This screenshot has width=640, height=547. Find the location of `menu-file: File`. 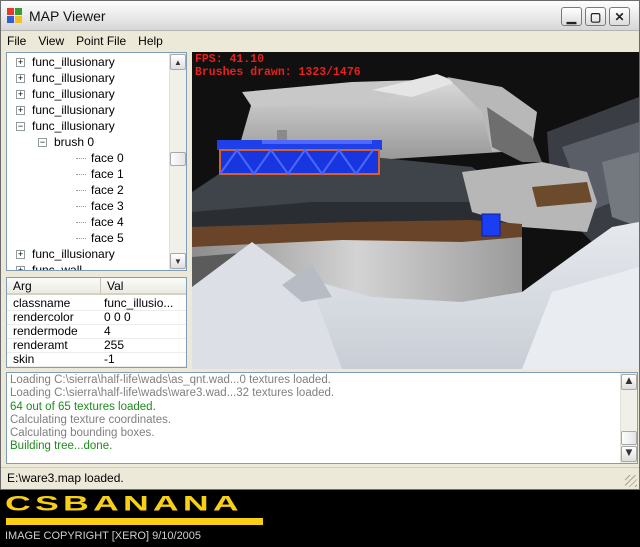

menu-file: File is located at coordinates (16, 41).